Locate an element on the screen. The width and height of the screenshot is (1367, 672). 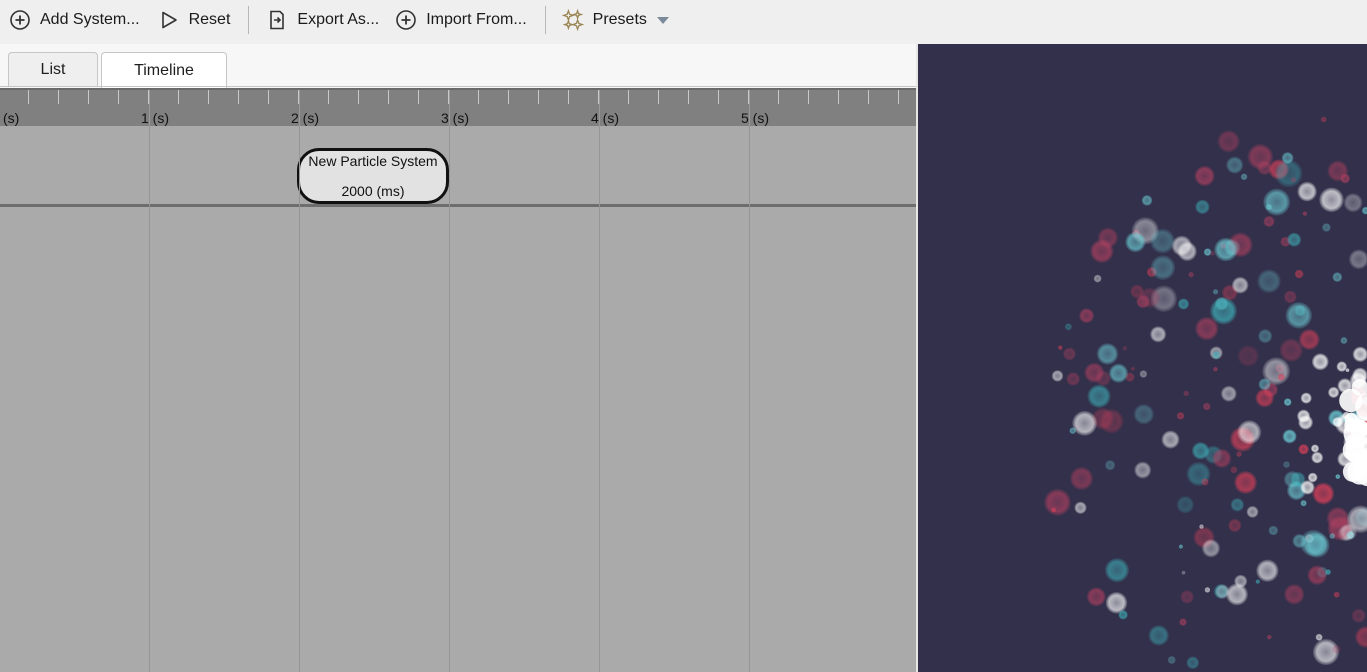
presets-dropdown: Presets is located at coordinates (615, 20).